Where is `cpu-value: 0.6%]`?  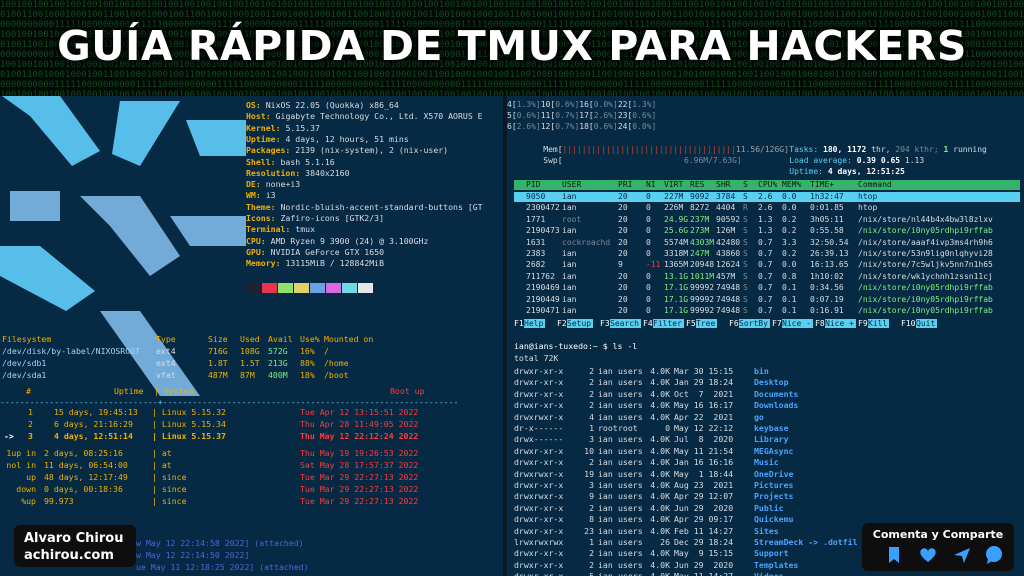 cpu-value: 0.6%] is located at coordinates (644, 115).